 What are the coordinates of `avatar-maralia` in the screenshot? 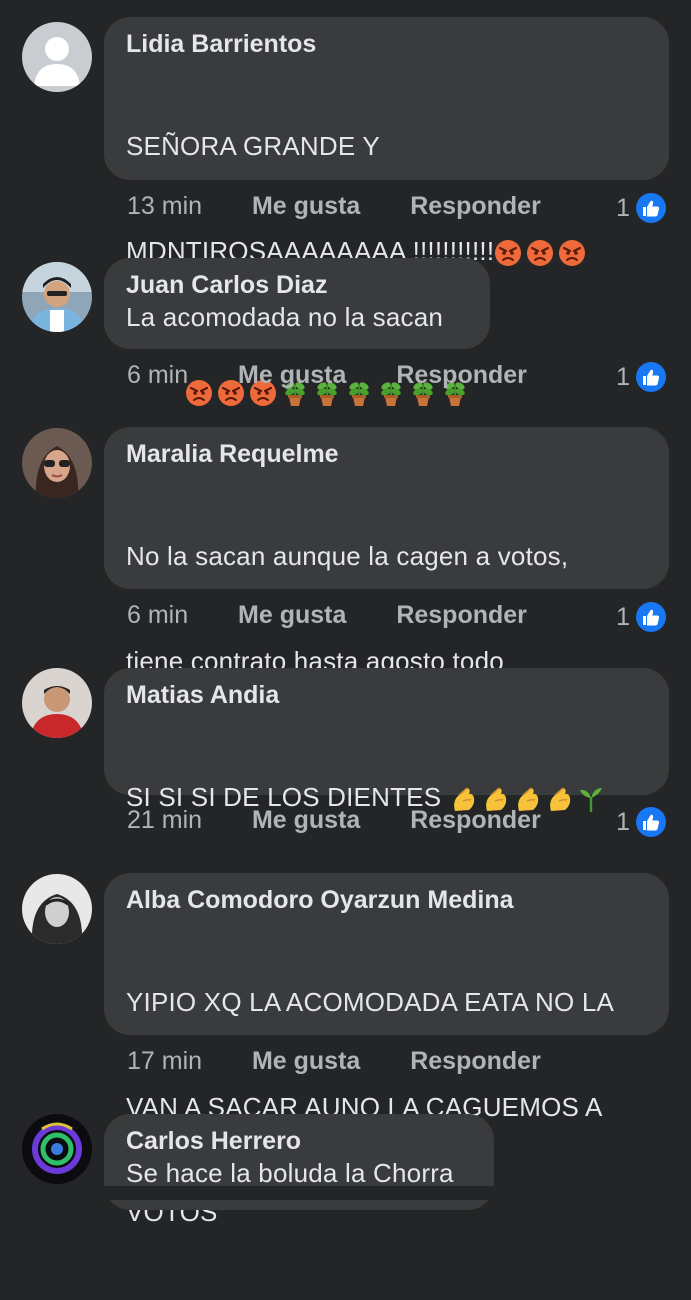 It's located at (57, 463).